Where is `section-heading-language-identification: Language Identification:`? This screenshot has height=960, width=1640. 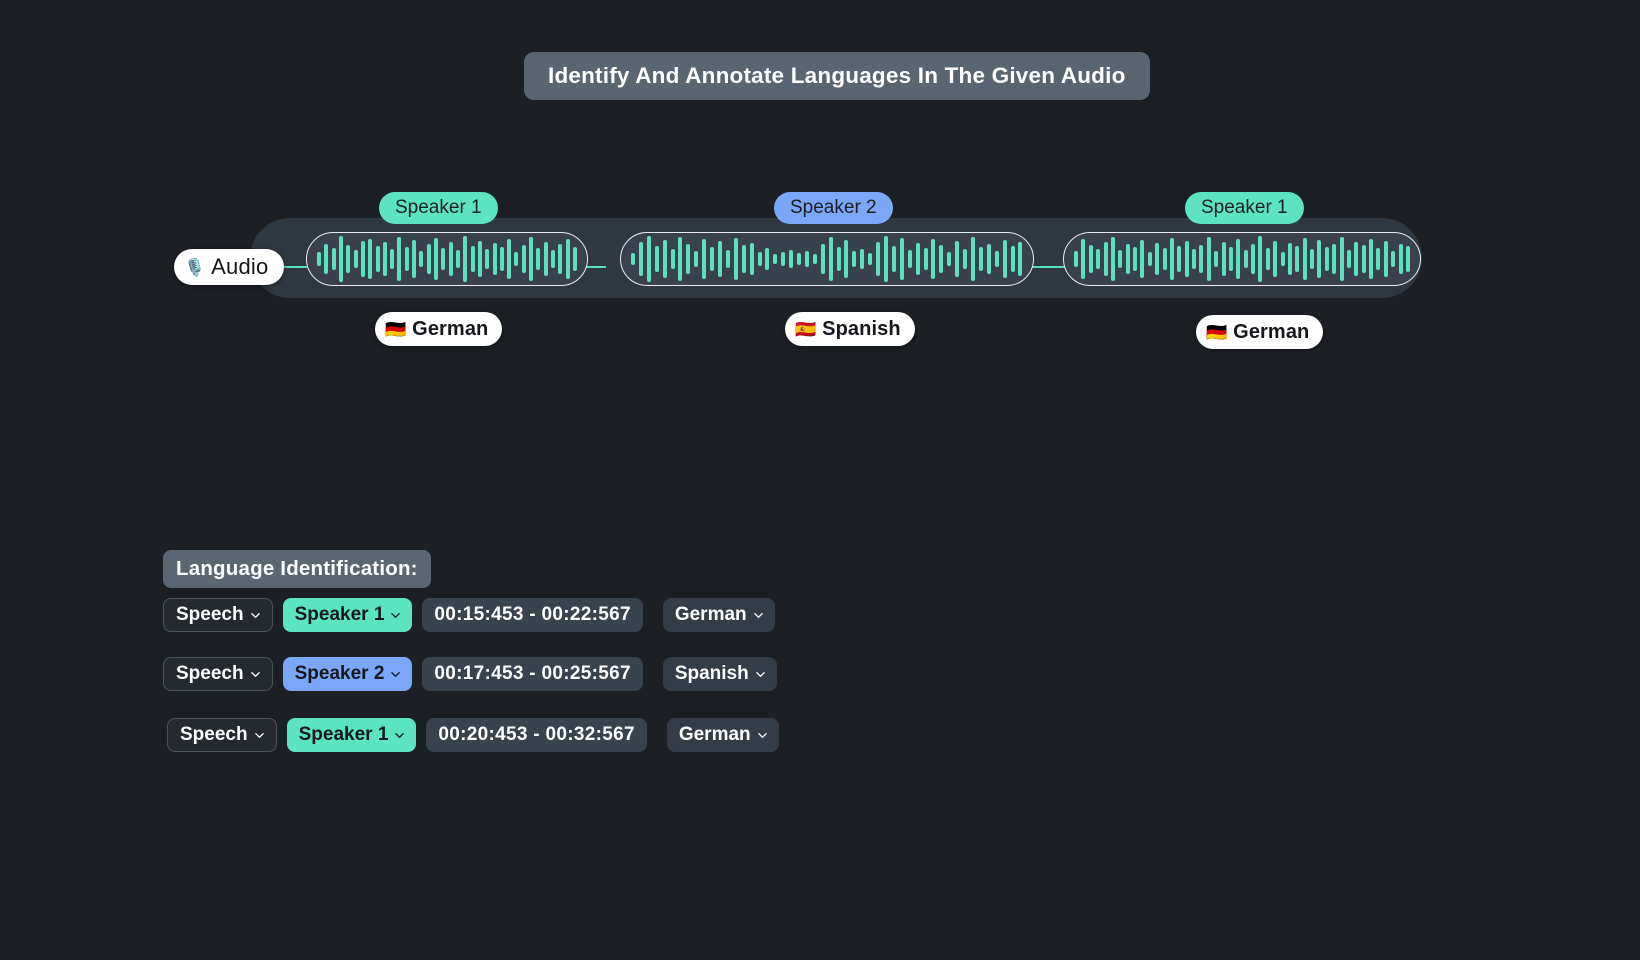
section-heading-language-identification: Language Identification: is located at coordinates (297, 569).